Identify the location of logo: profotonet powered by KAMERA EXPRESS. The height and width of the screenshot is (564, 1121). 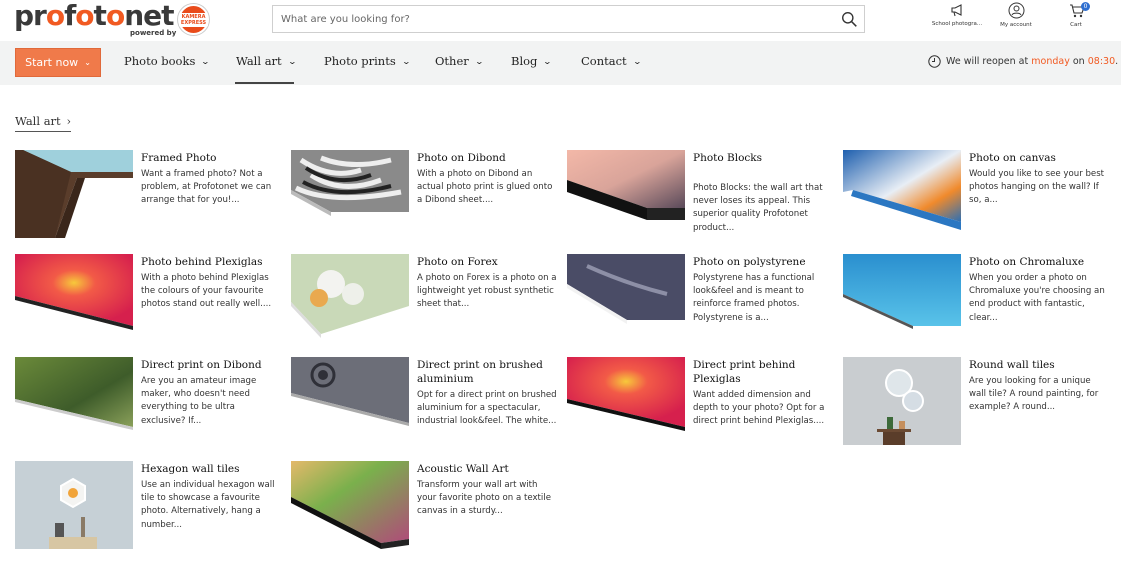
(114, 19).